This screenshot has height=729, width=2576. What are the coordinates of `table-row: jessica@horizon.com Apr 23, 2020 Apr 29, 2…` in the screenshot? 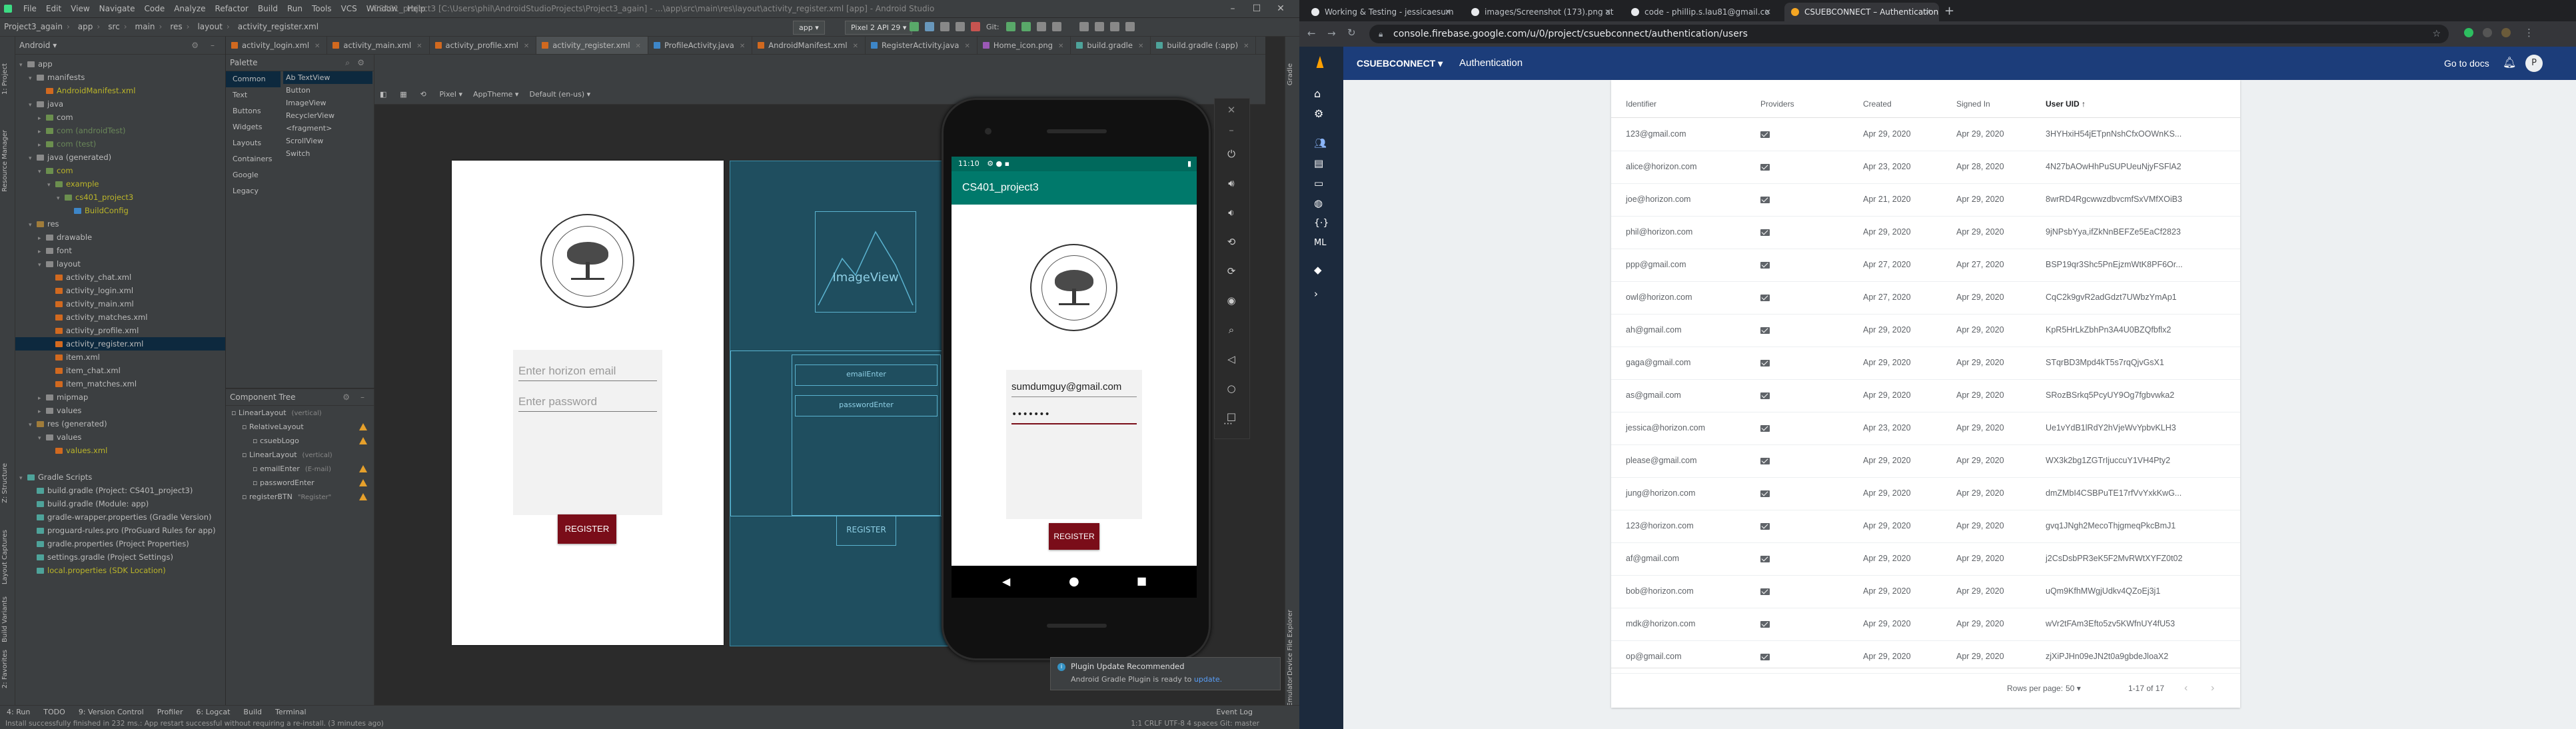 It's located at (1926, 428).